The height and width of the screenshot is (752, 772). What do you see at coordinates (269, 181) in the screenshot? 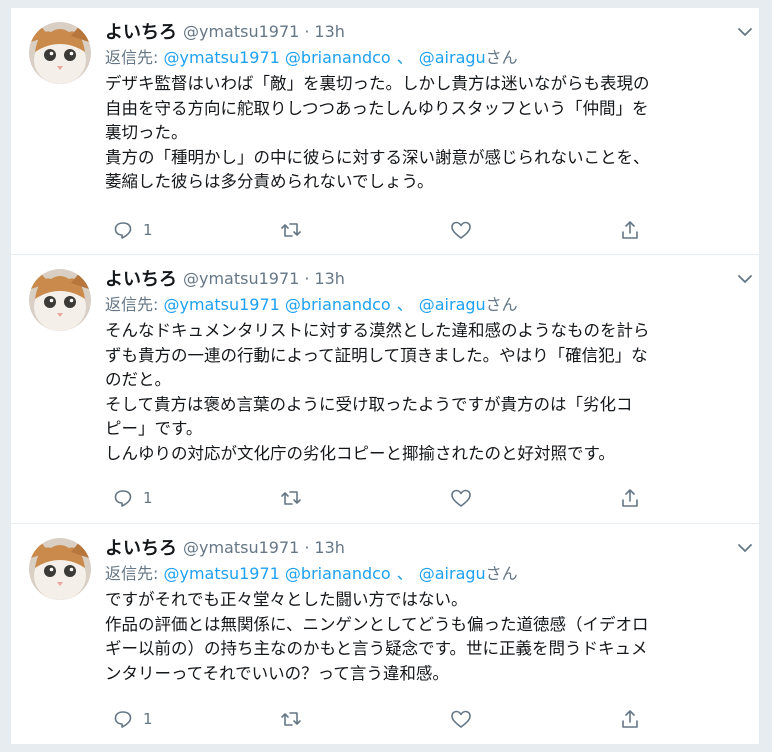
I see `tweet-text-line: 萎縮した彼らは多分責められないでしょう。` at bounding box center [269, 181].